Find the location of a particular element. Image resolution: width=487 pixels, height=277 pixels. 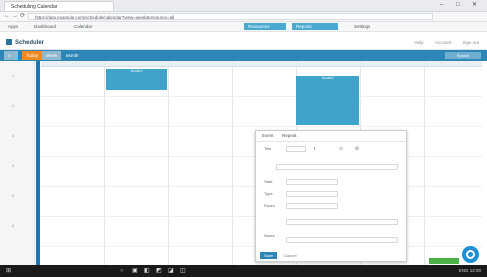

search-icon: ○ is located at coordinates (122, 271).